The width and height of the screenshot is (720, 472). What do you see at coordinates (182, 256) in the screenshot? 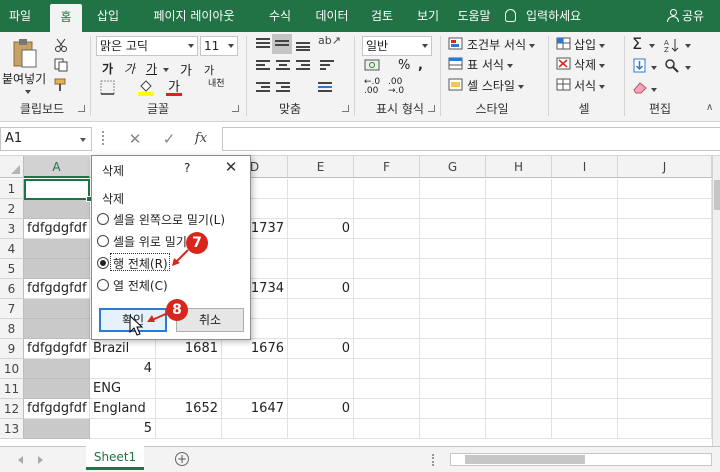
I see `callout-7-arrow` at bounding box center [182, 256].